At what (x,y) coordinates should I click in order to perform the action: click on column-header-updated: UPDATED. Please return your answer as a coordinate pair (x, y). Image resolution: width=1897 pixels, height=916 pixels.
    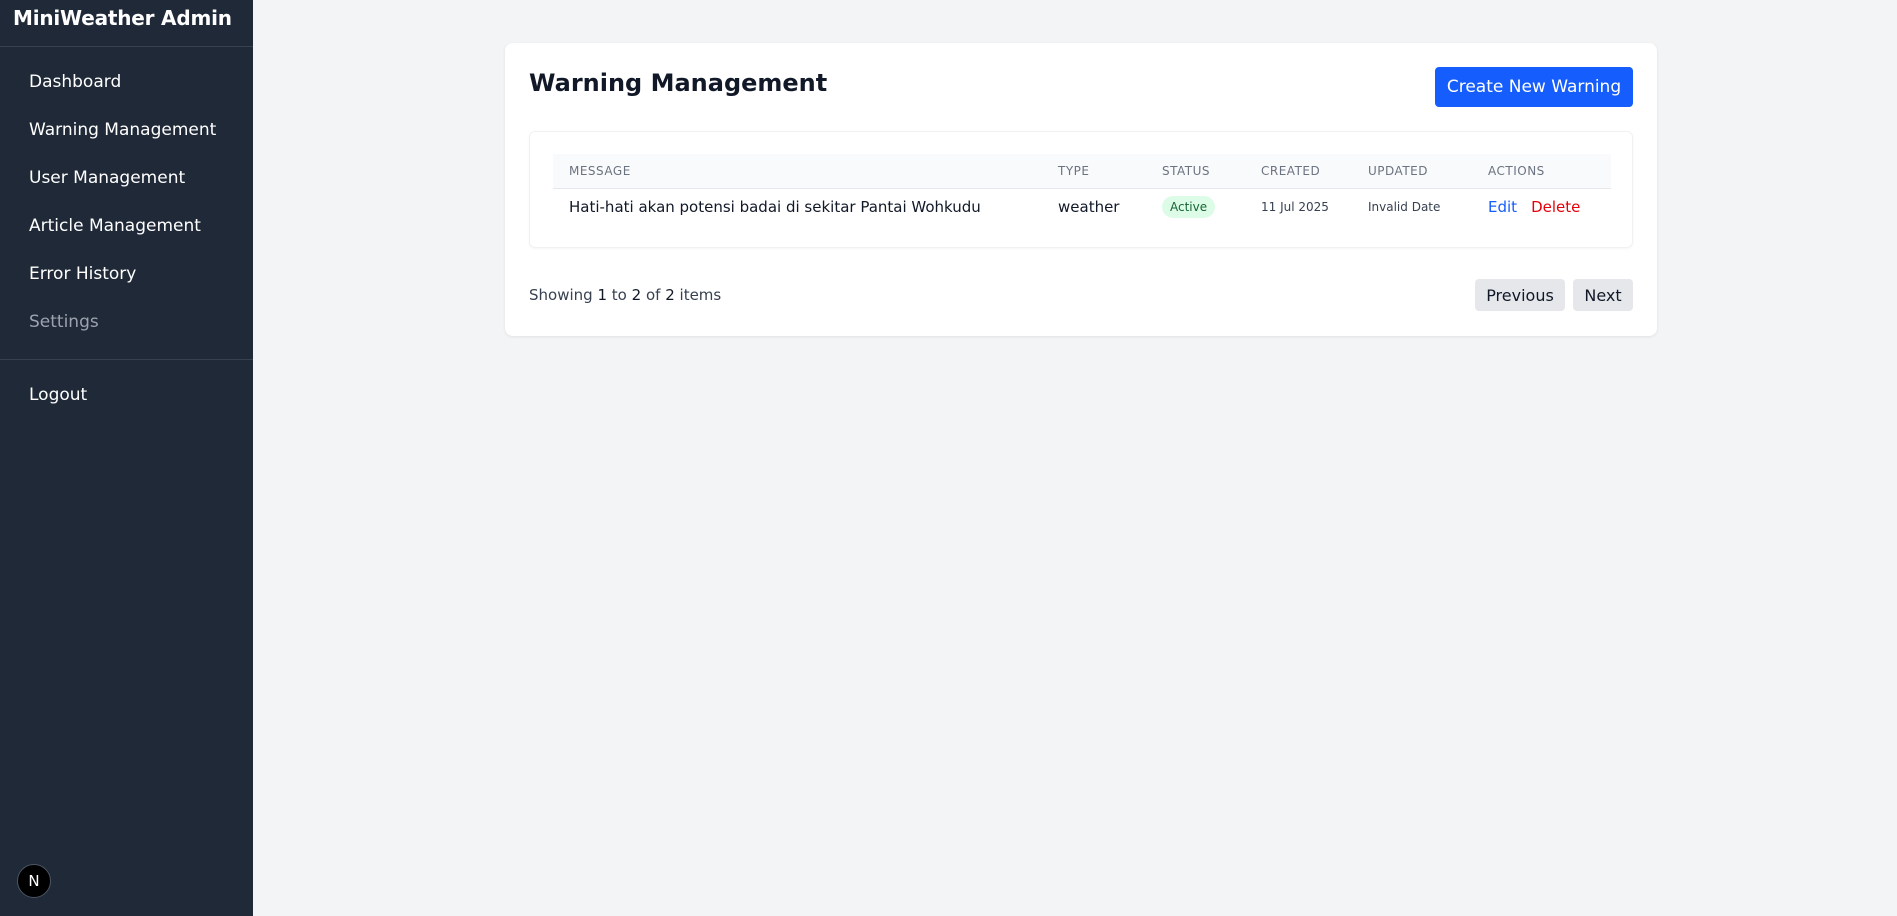
    Looking at the image, I should click on (1412, 171).